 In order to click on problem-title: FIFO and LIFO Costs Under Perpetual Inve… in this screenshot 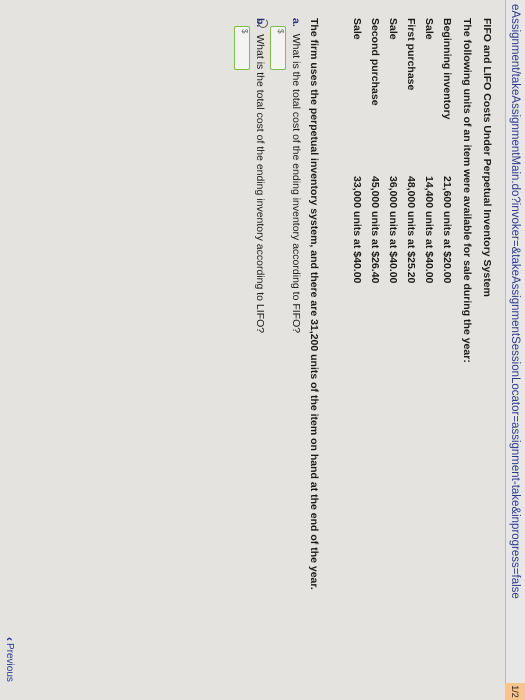, I will do `click(487, 157)`.